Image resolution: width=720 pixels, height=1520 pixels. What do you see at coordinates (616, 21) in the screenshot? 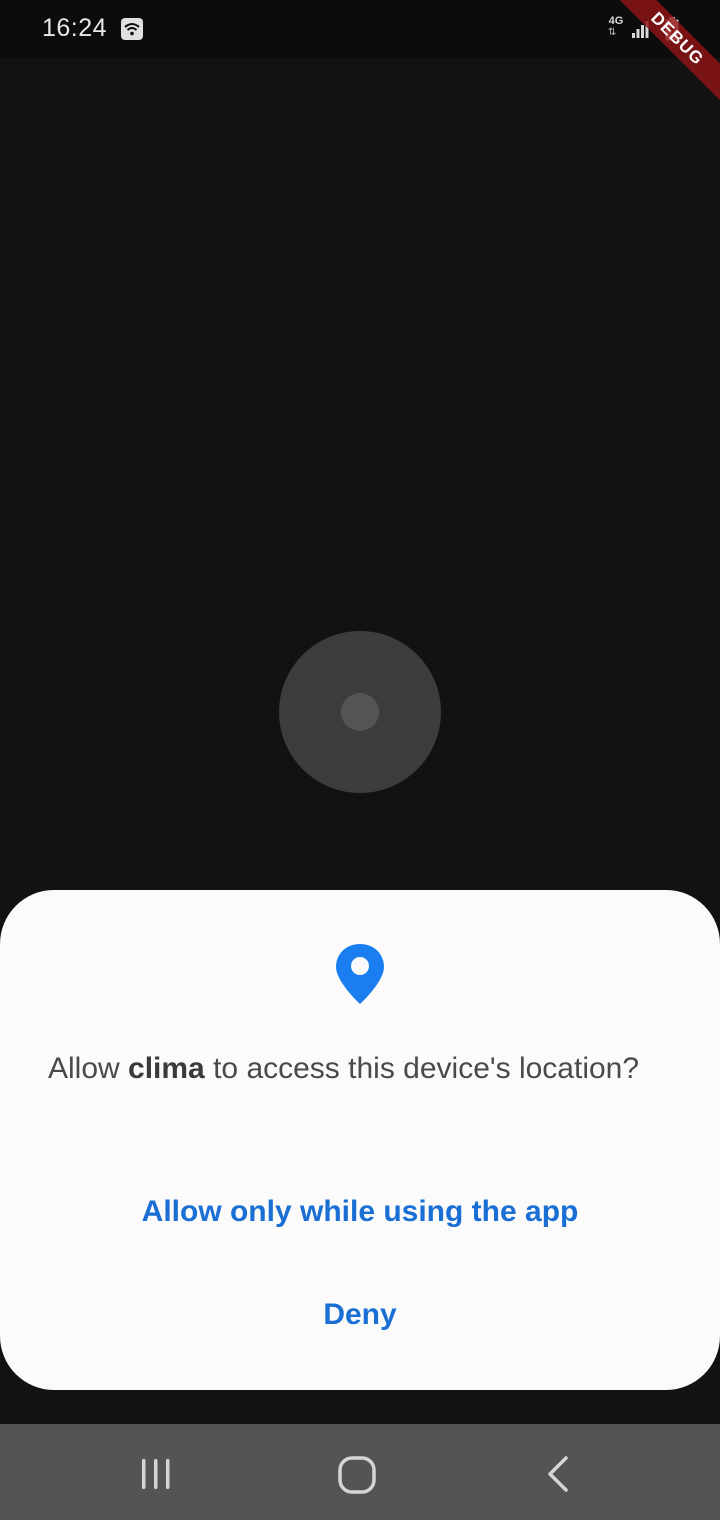
I see `network-type-label: 4G` at bounding box center [616, 21].